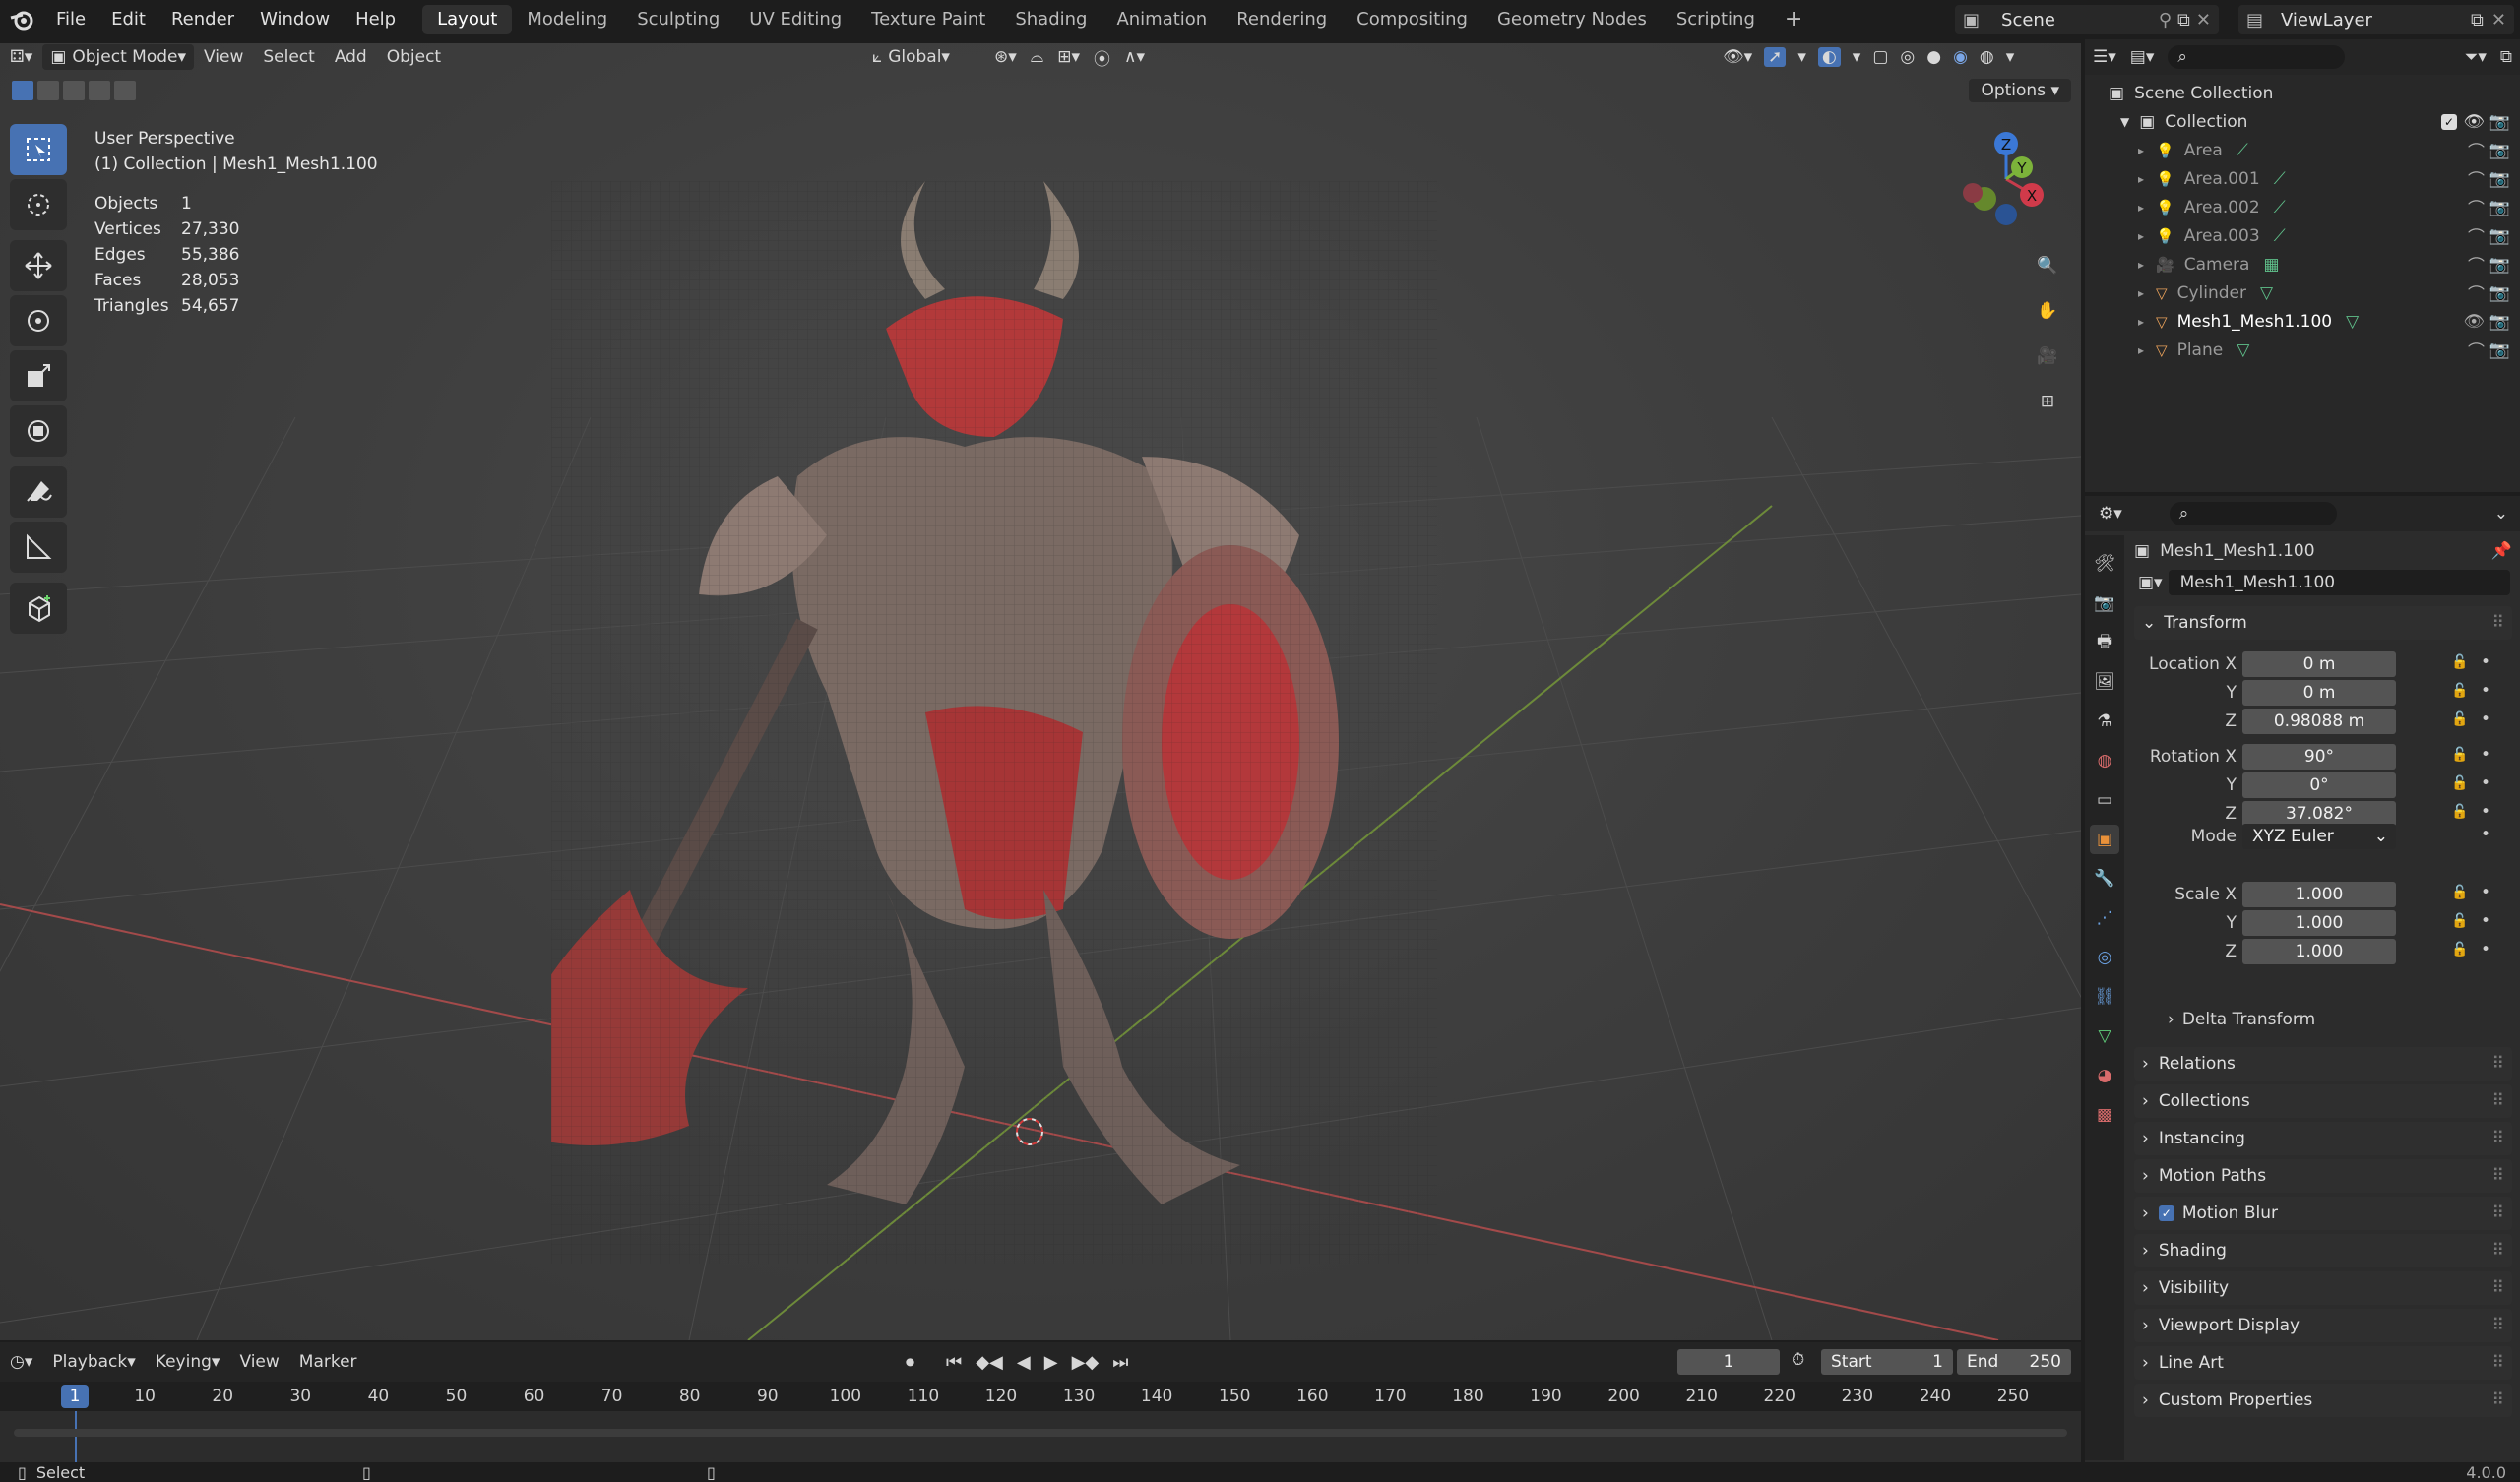 This screenshot has height=1482, width=2520. Describe the element at coordinates (21, 19) in the screenshot. I see `blender-logo-icon` at that location.